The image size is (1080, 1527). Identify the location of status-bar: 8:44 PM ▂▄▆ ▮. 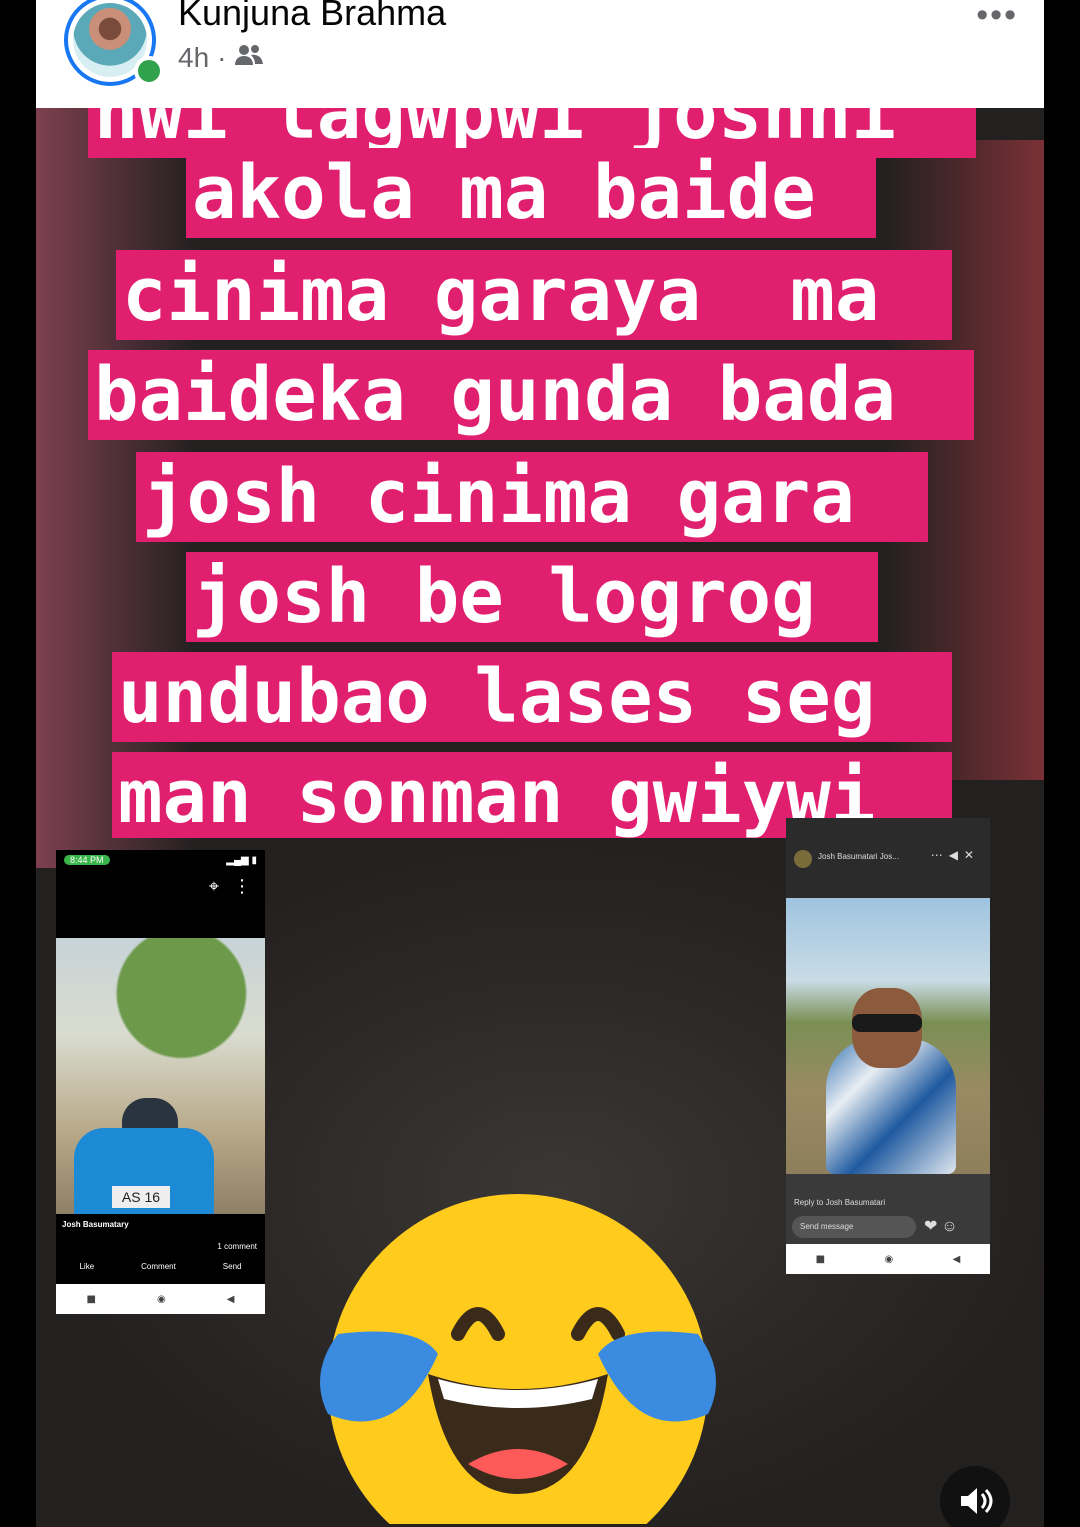
(160, 860).